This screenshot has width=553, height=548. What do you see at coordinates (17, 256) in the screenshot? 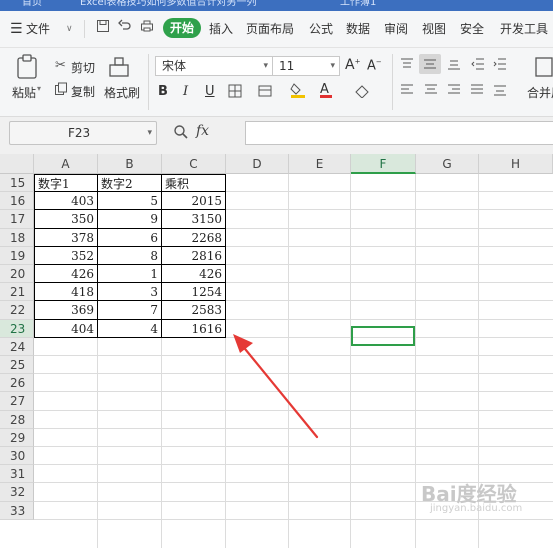
I see `row-header-19: 19` at bounding box center [17, 256].